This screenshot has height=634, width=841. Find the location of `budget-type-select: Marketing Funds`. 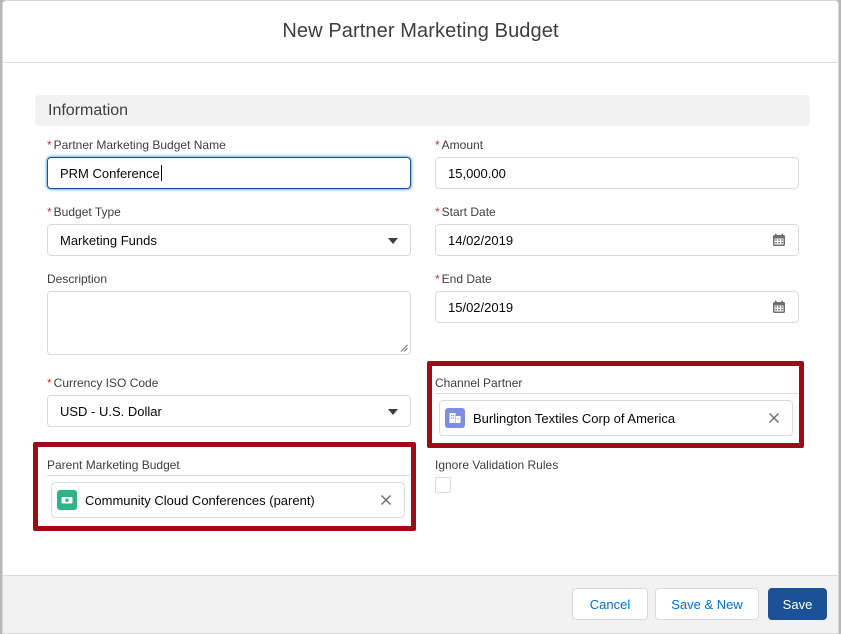

budget-type-select: Marketing Funds is located at coordinates (229, 240).